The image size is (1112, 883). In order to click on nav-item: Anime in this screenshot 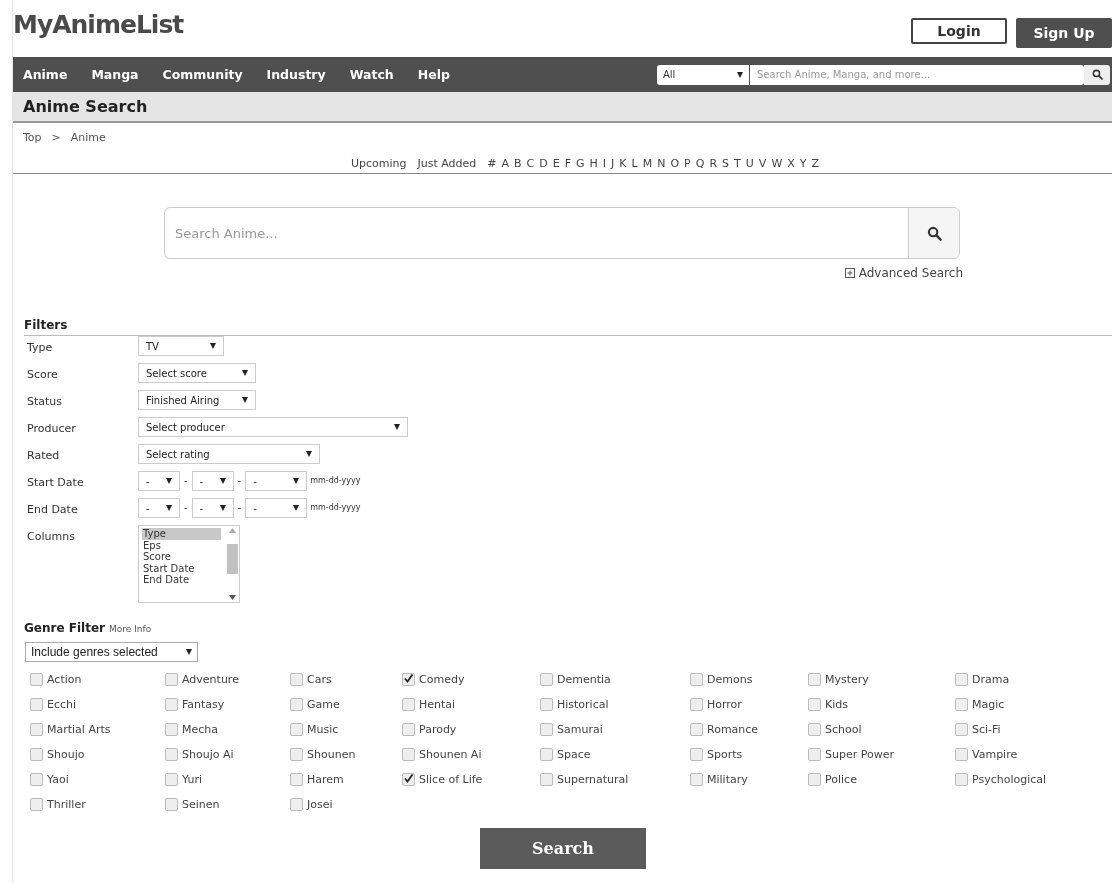, I will do `click(45, 74)`.